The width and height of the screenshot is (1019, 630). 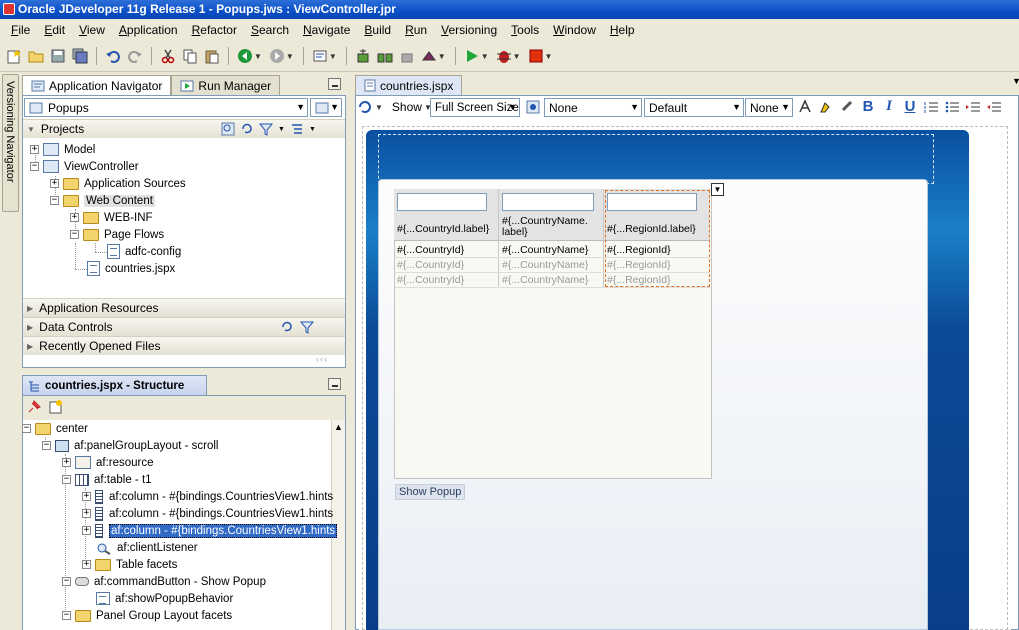 I want to click on make-icon, so click(x=320, y=56).